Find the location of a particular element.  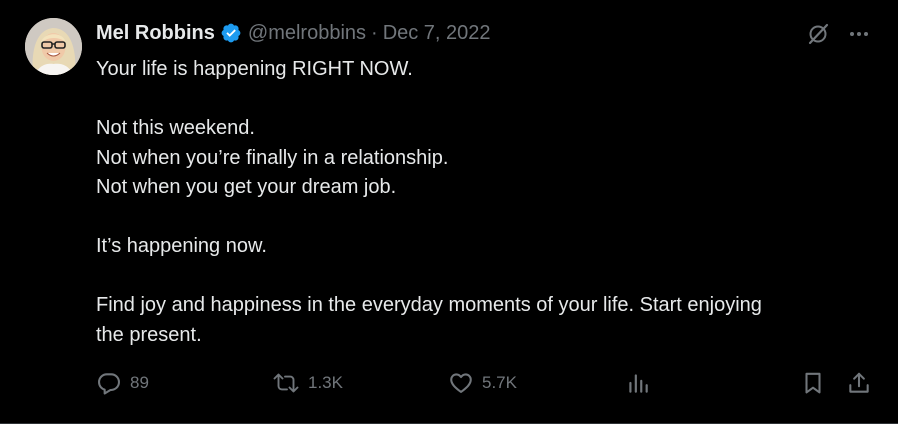

reply-button: 89 is located at coordinates (122, 383).